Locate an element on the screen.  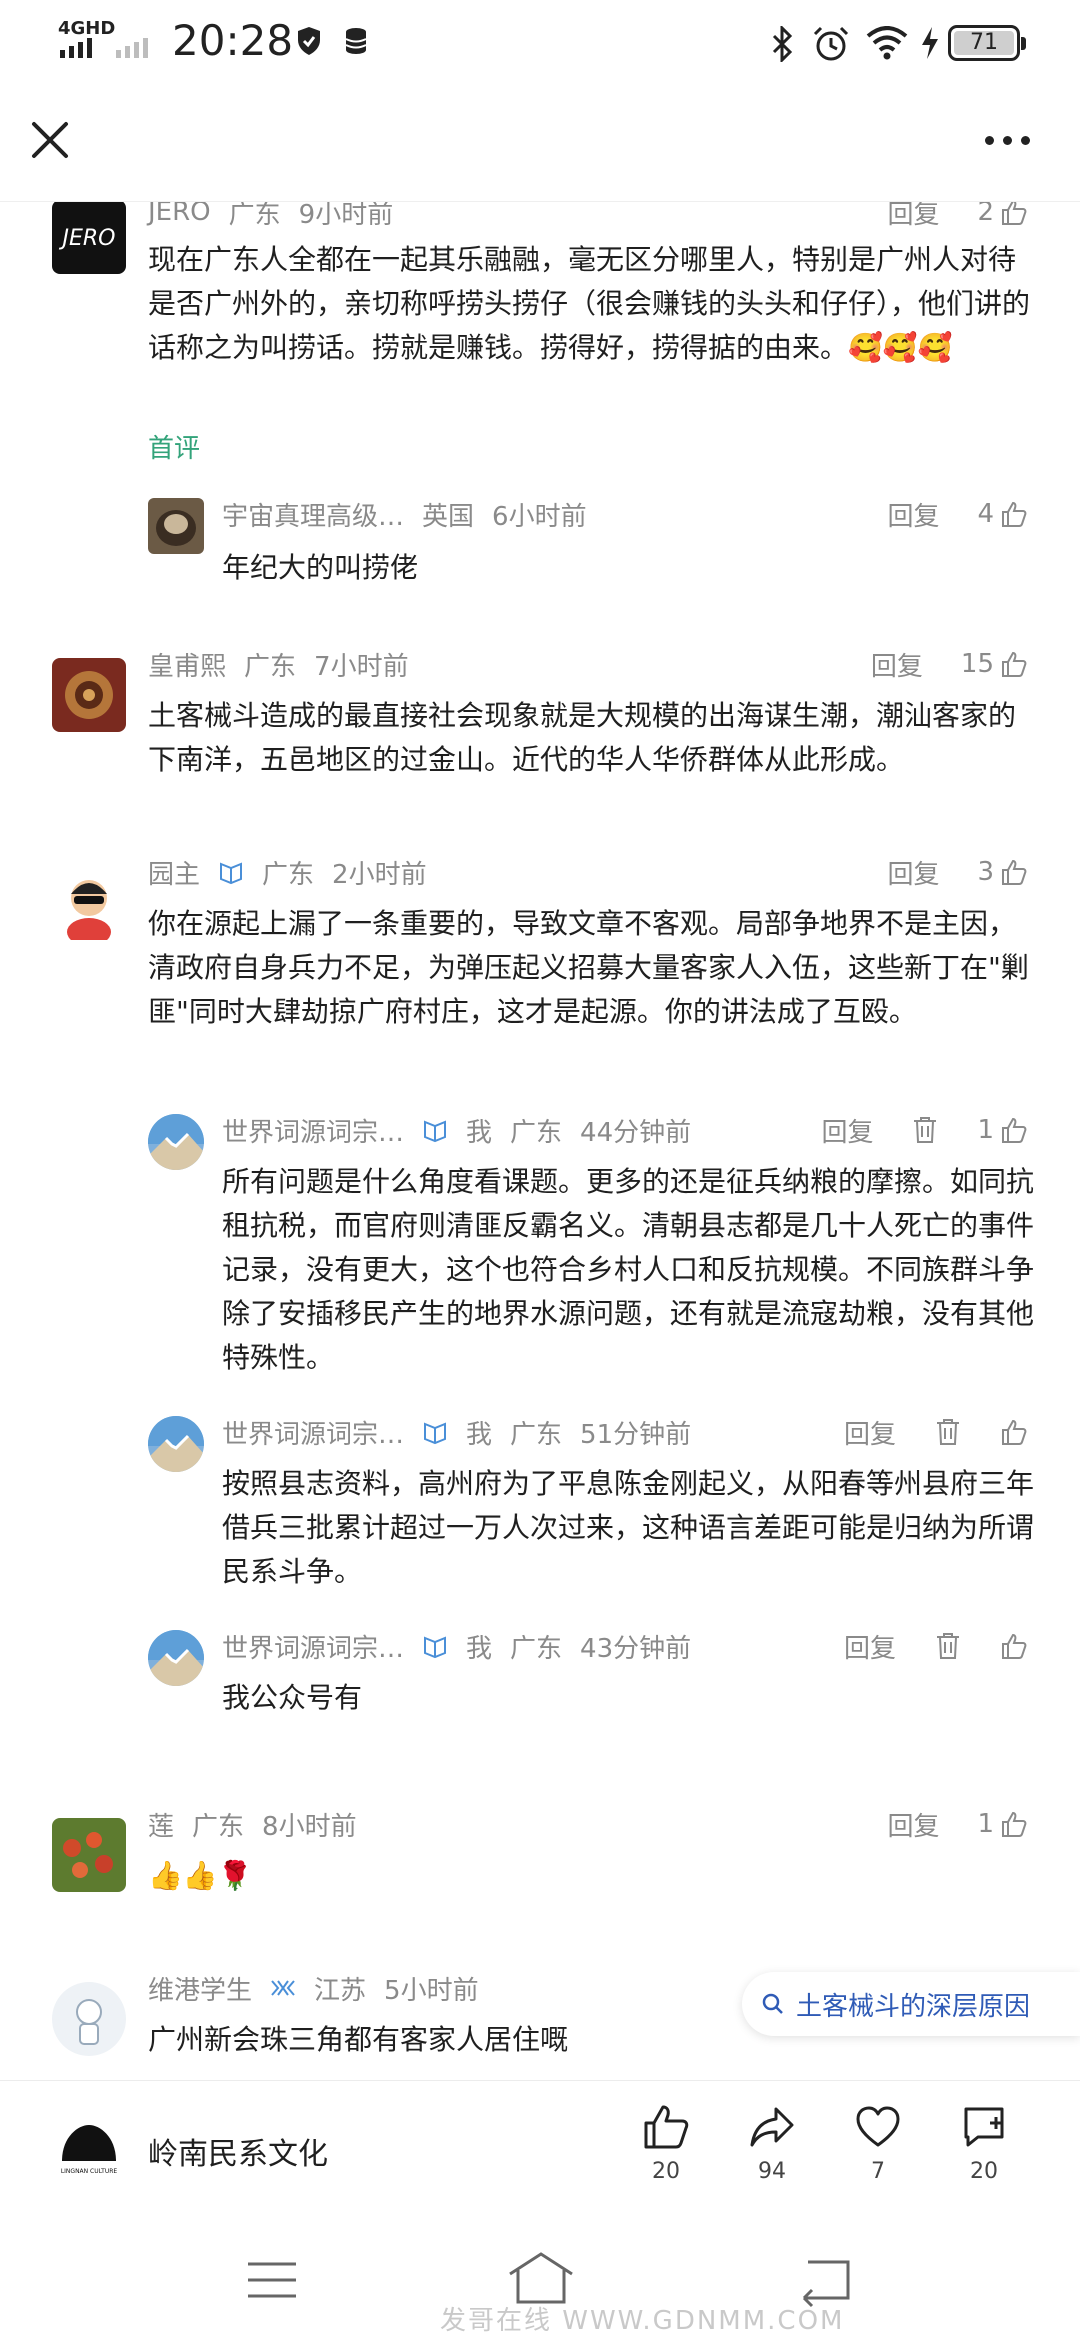
bottom-action-bar: LINGNAN CULTURE 岭南民系文化 20 94 7 20 is located at coordinates (540, 2150).